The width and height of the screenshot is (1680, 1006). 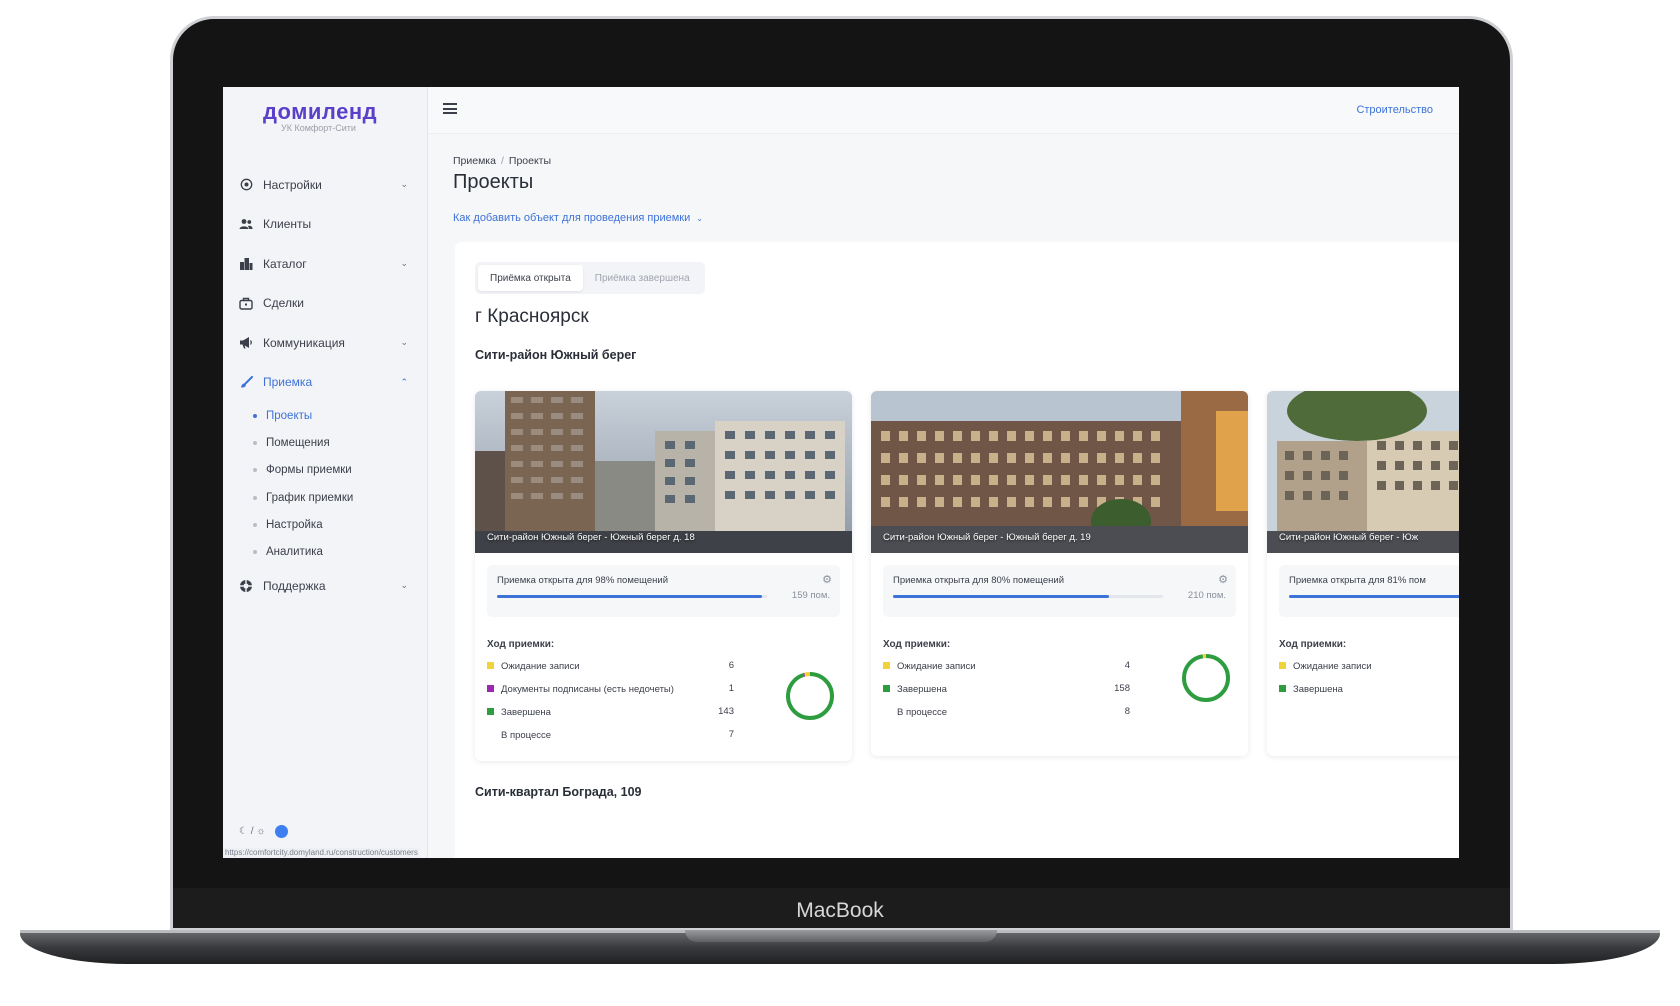 I want to click on chevron-up-icon: ⌃, so click(x=404, y=381).